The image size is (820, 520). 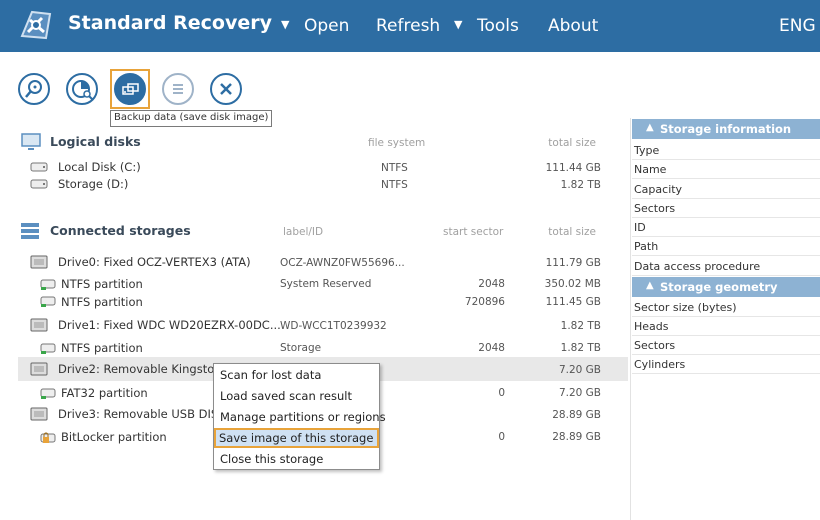 I want to click on storage-row-name: Drive3: Removable USB DISK, so click(x=142, y=414).